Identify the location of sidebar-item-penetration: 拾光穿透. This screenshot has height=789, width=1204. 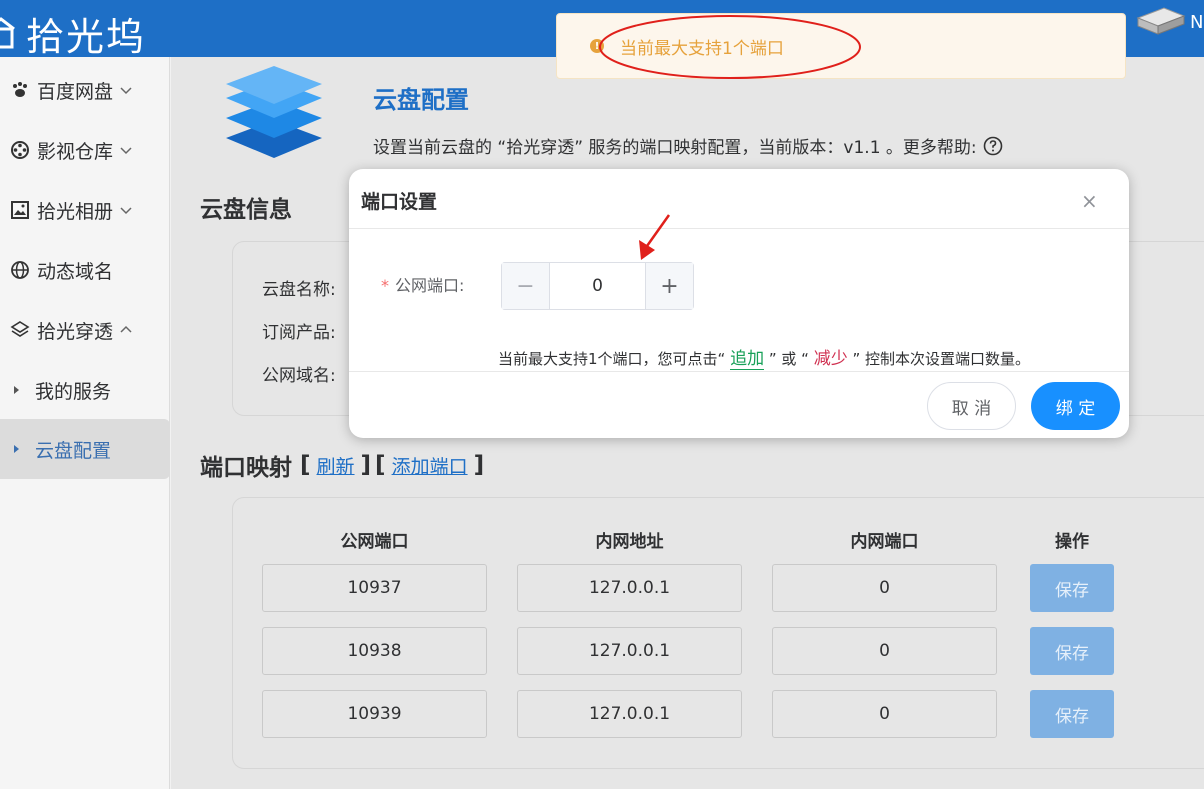
(85, 330).